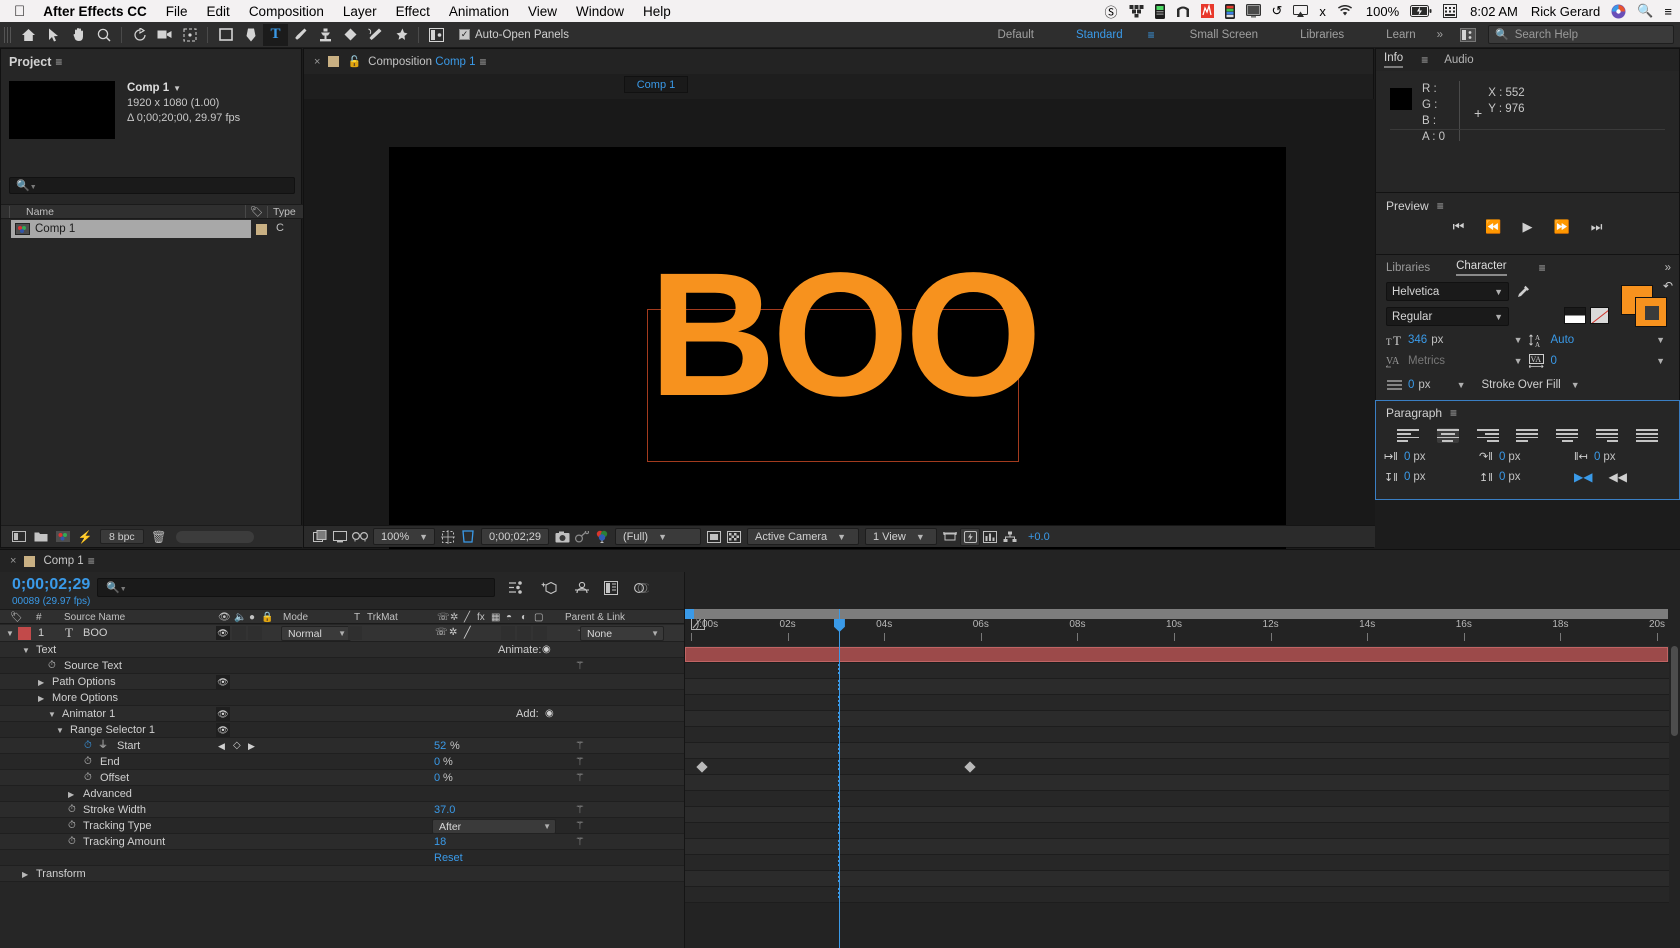 This screenshot has width=1680, height=948. What do you see at coordinates (641, 587) in the screenshot?
I see `motion-blur-icon` at bounding box center [641, 587].